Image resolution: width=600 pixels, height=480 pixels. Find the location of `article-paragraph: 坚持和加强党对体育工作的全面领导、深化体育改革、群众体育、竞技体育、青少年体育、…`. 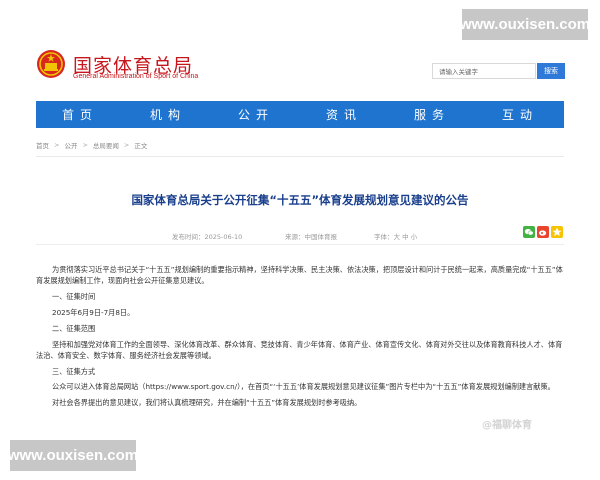

article-paragraph: 坚持和加强党对体育工作的全面领导、深化体育改革、群众体育、竞技体育、青少年体育、… is located at coordinates (299, 349).